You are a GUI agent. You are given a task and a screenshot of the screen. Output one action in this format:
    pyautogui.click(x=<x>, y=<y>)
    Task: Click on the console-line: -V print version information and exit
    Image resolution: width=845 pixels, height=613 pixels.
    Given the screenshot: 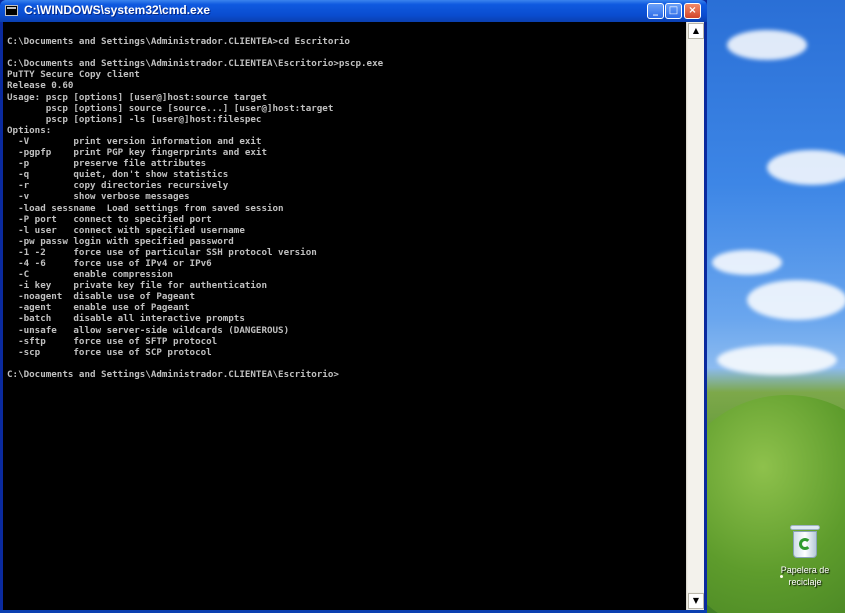 What is the action you would take?
    pyautogui.click(x=134, y=141)
    